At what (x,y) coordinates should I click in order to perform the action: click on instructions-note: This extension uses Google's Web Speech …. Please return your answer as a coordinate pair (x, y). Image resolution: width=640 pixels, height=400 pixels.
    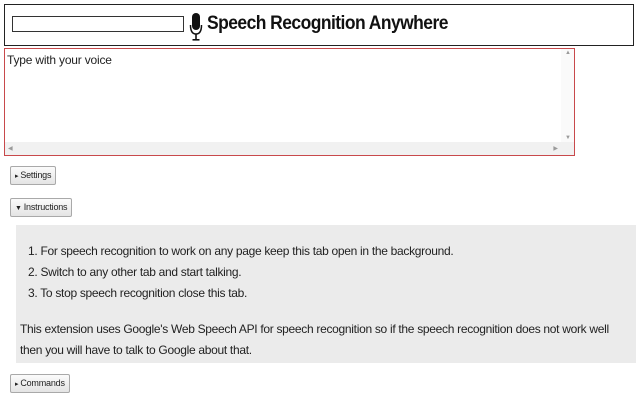
    Looking at the image, I should click on (314, 339).